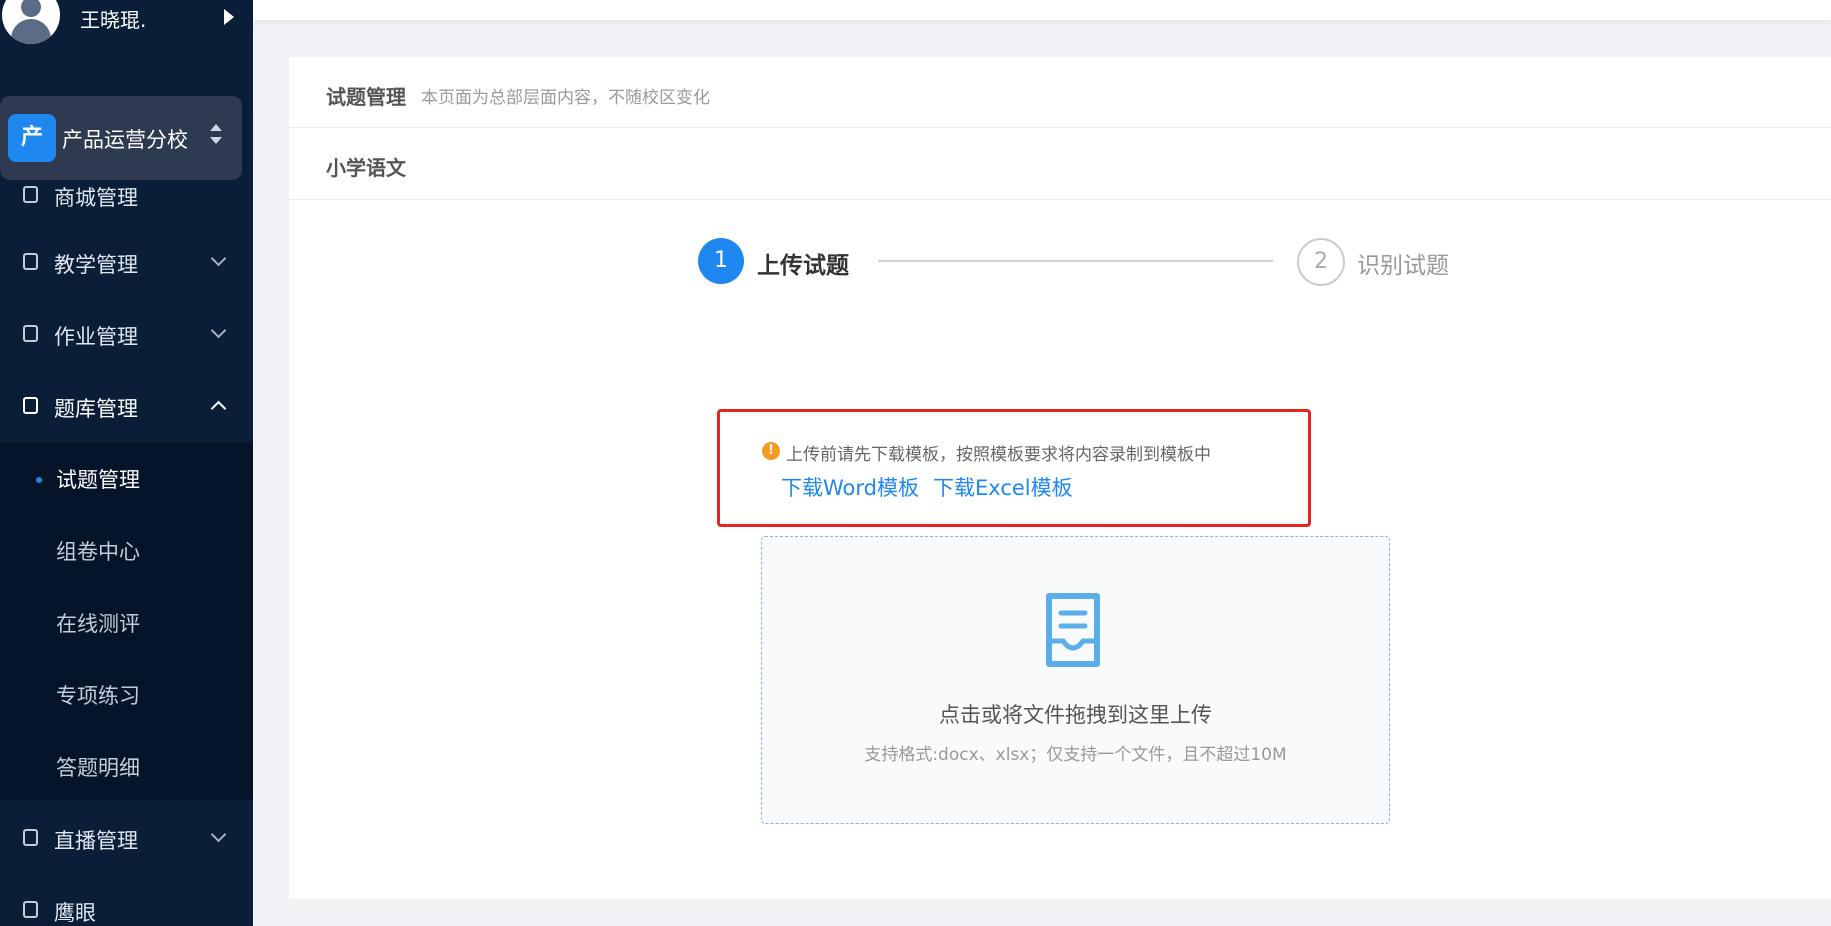  I want to click on sidebar-item-label: 鹰眼, so click(75, 913).